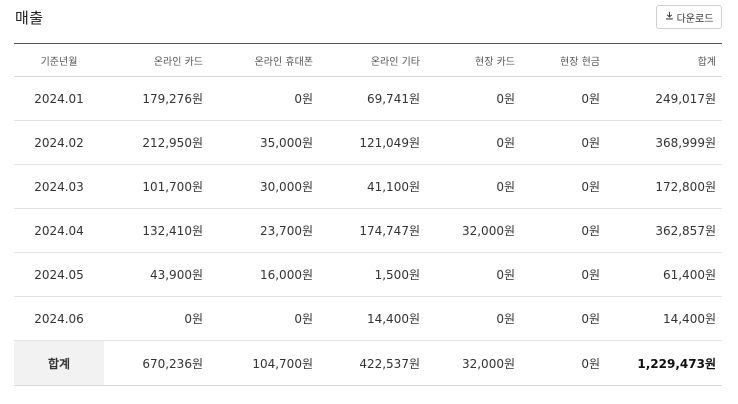 Image resolution: width=738 pixels, height=404 pixels. Describe the element at coordinates (283, 62) in the screenshot. I see `column-header-online-phone: 온라인 휴대폰` at that location.